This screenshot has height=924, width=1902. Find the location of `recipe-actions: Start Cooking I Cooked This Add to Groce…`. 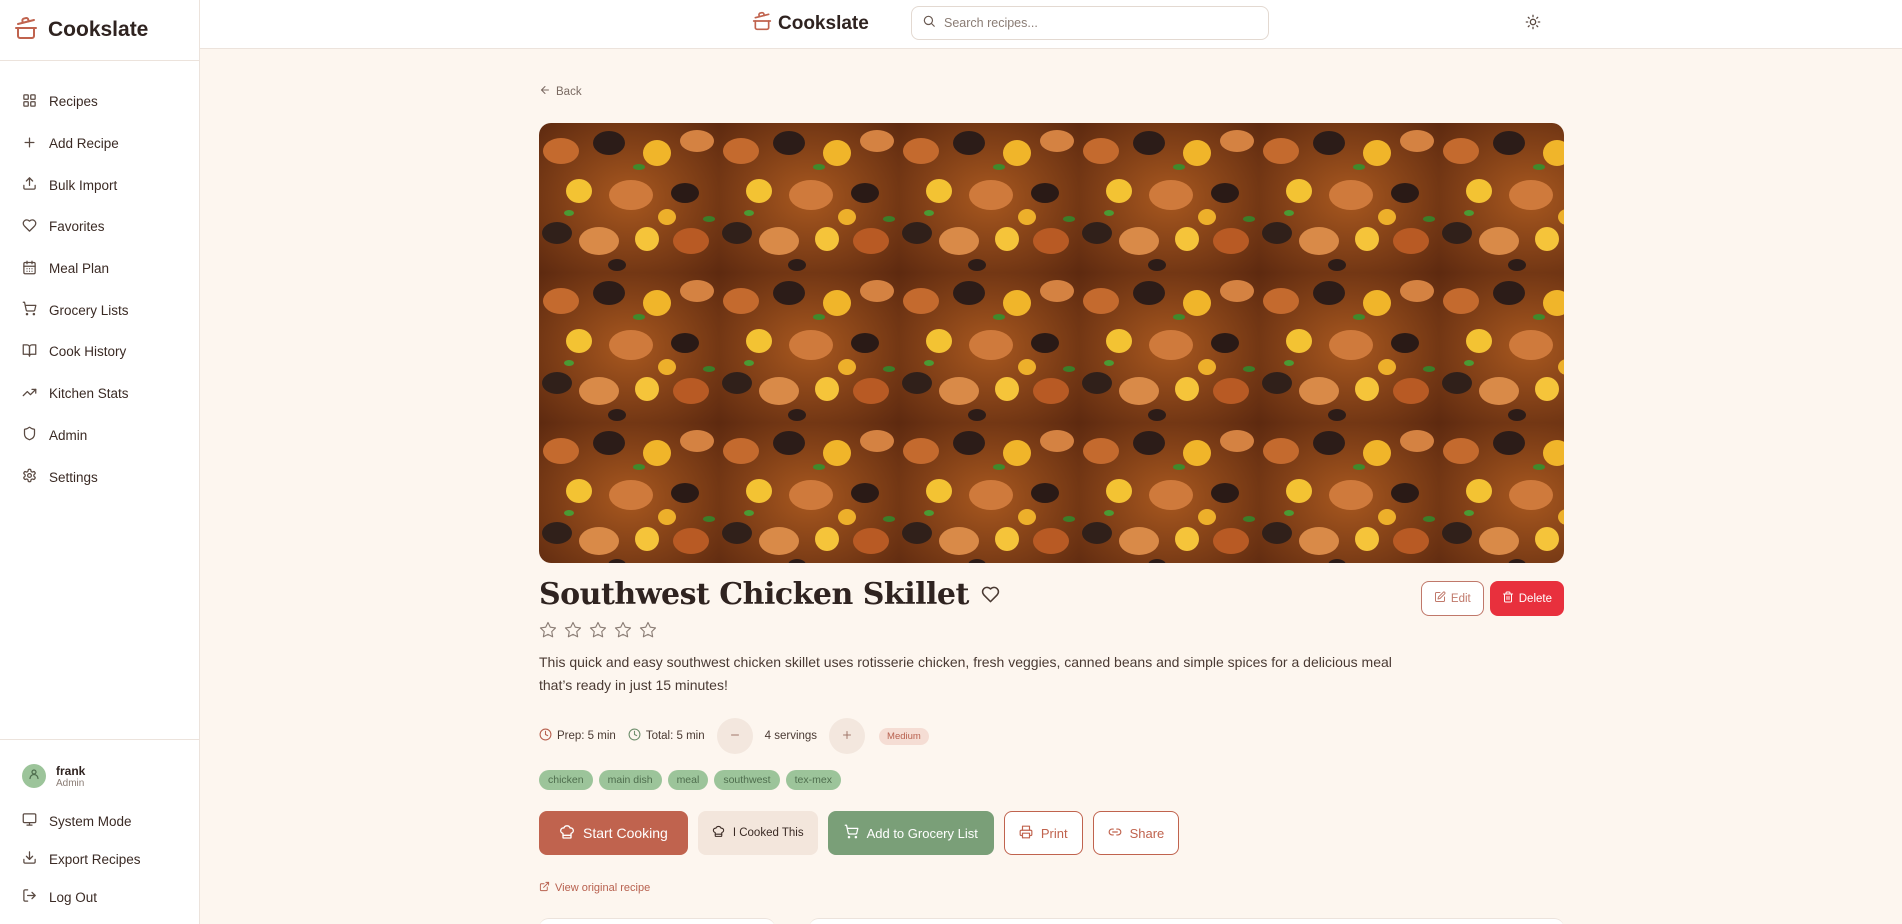

recipe-actions: Start Cooking I Cooked This Add to Groce… is located at coordinates (859, 833).